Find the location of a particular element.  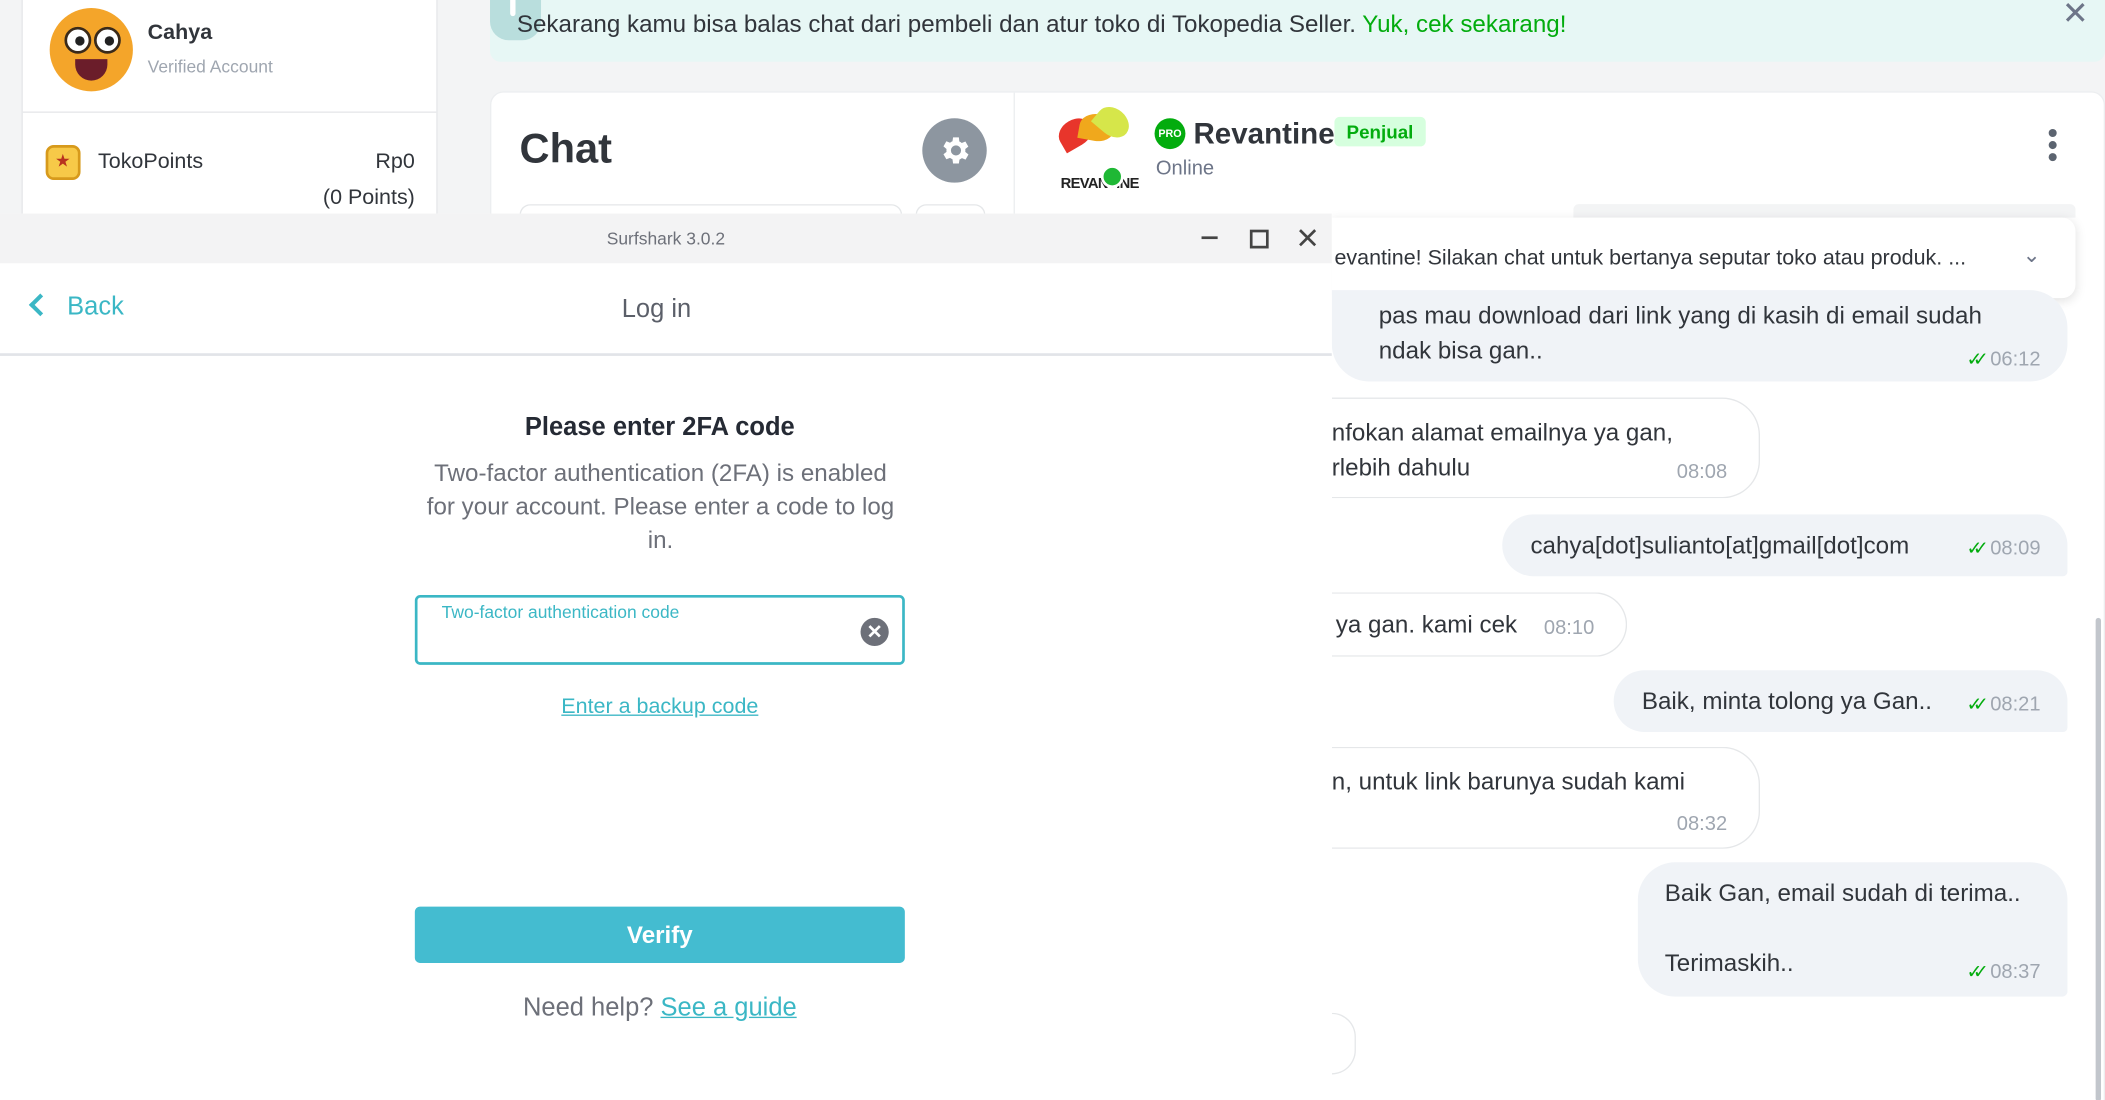

minimize-icon is located at coordinates (1209, 238).